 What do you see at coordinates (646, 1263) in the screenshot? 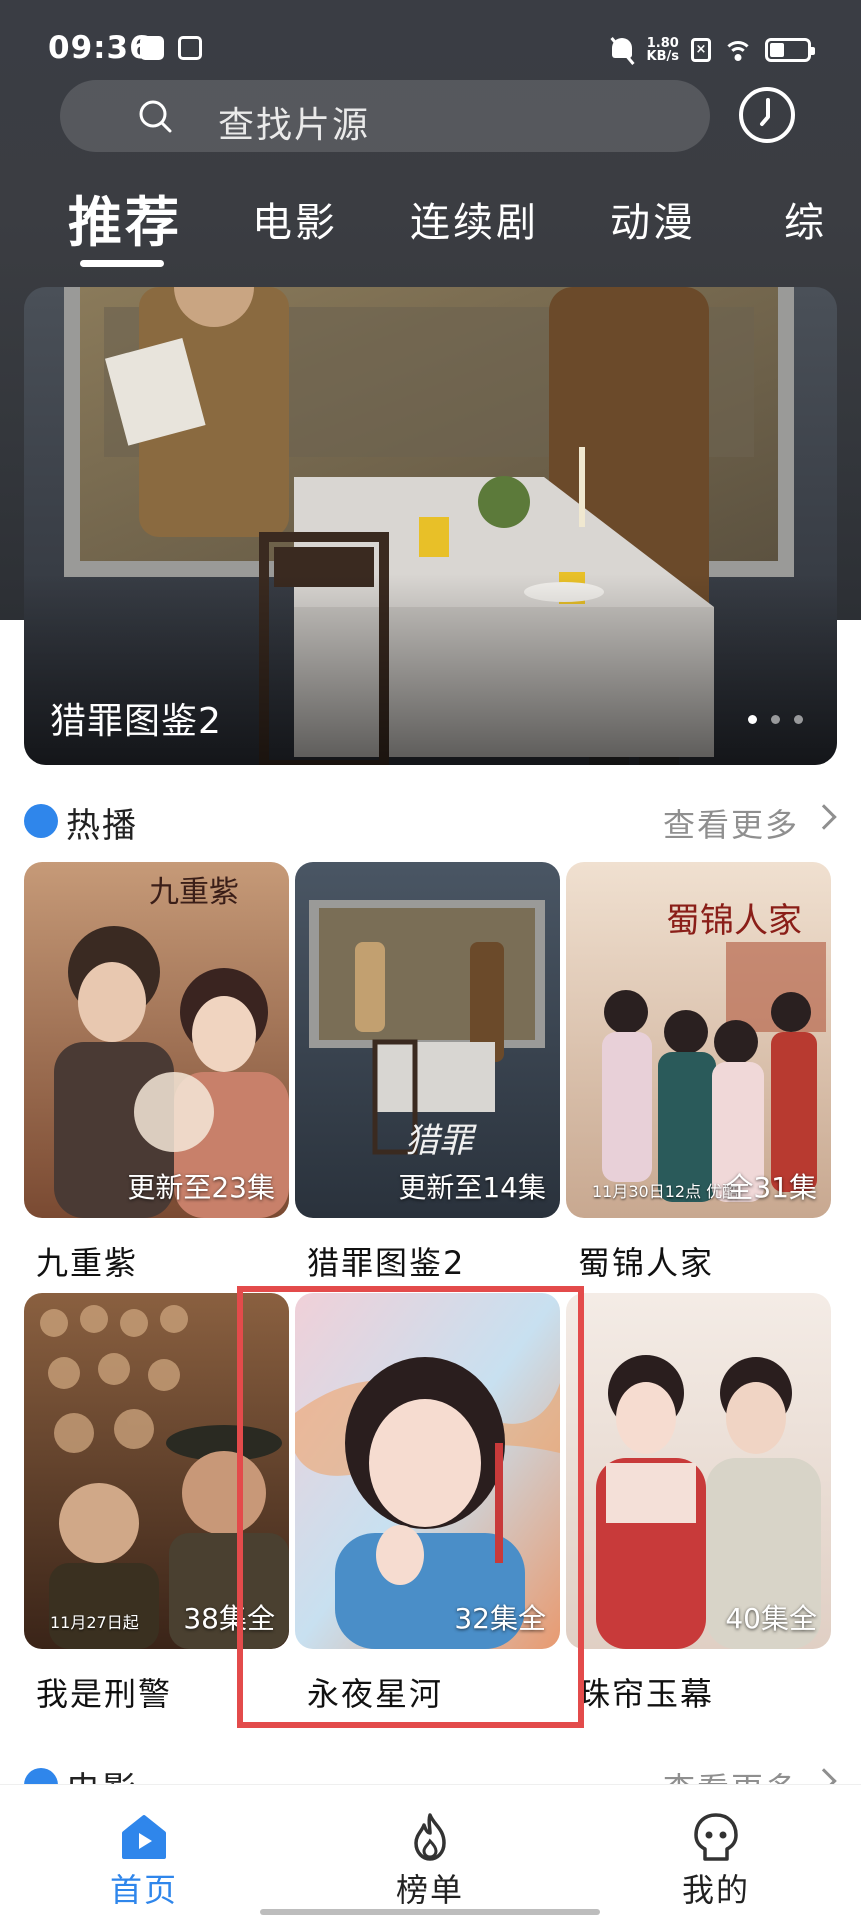
I see `card-title: 蜀锦人家` at bounding box center [646, 1263].